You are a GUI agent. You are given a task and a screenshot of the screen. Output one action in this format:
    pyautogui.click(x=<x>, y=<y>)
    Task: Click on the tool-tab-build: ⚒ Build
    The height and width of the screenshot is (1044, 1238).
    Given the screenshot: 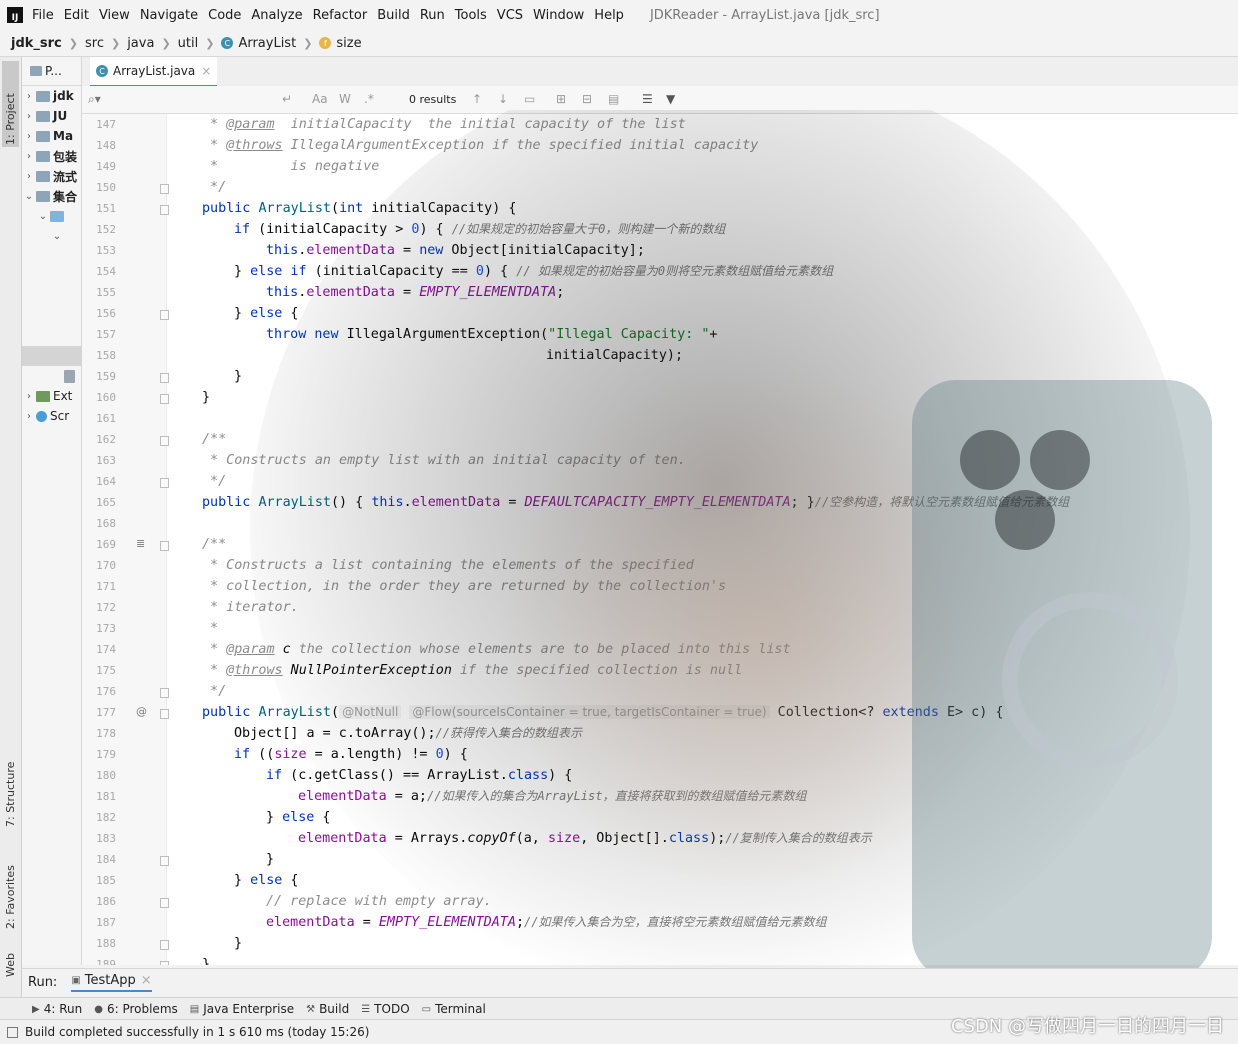 What is the action you would take?
    pyautogui.click(x=327, y=1009)
    